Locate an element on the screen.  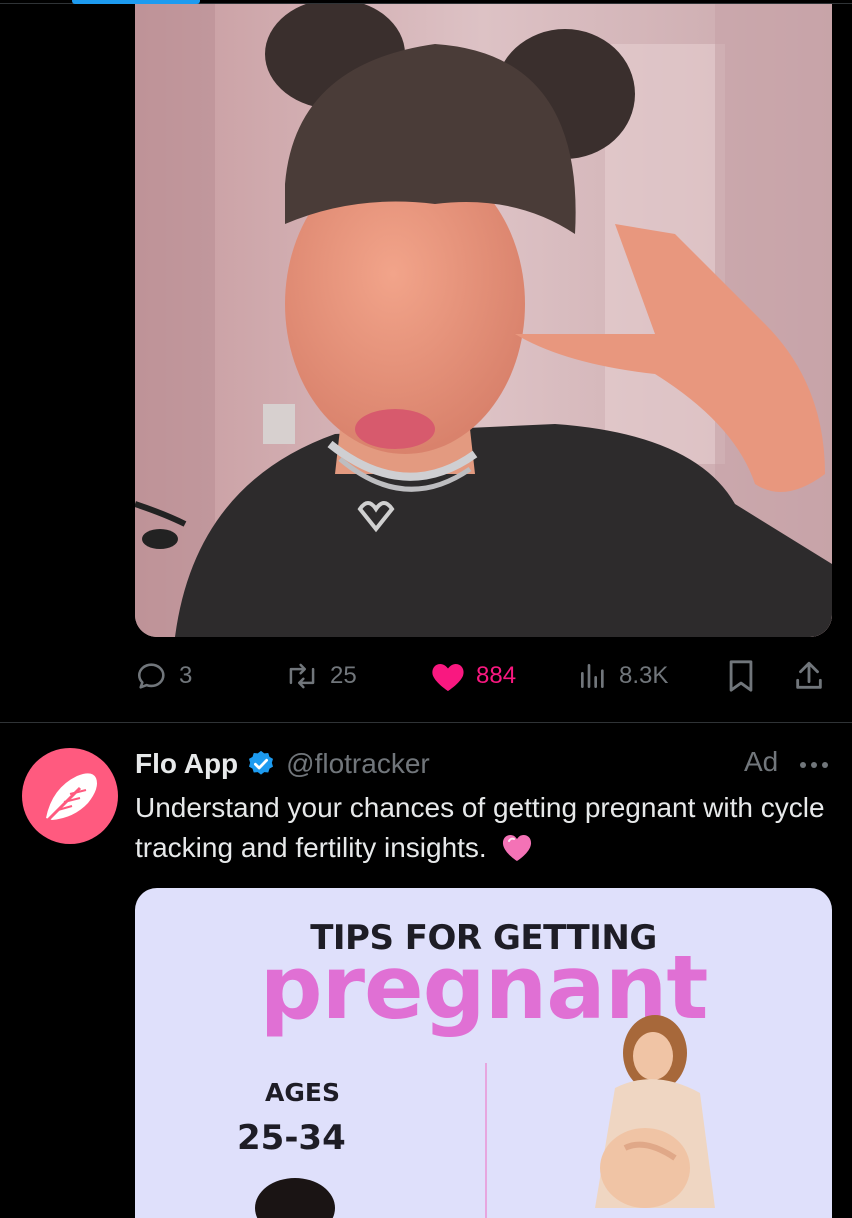
share-icon is located at coordinates (809, 675).